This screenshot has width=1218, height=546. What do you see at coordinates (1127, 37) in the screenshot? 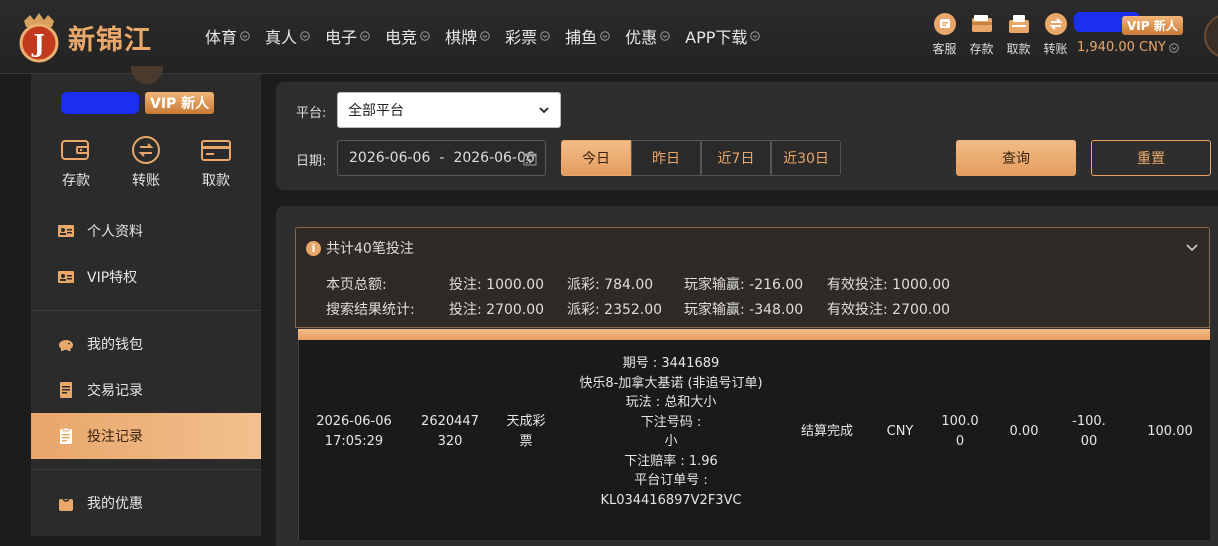
I see `user-info: VIP 新人 1,940.00 CNY` at bounding box center [1127, 37].